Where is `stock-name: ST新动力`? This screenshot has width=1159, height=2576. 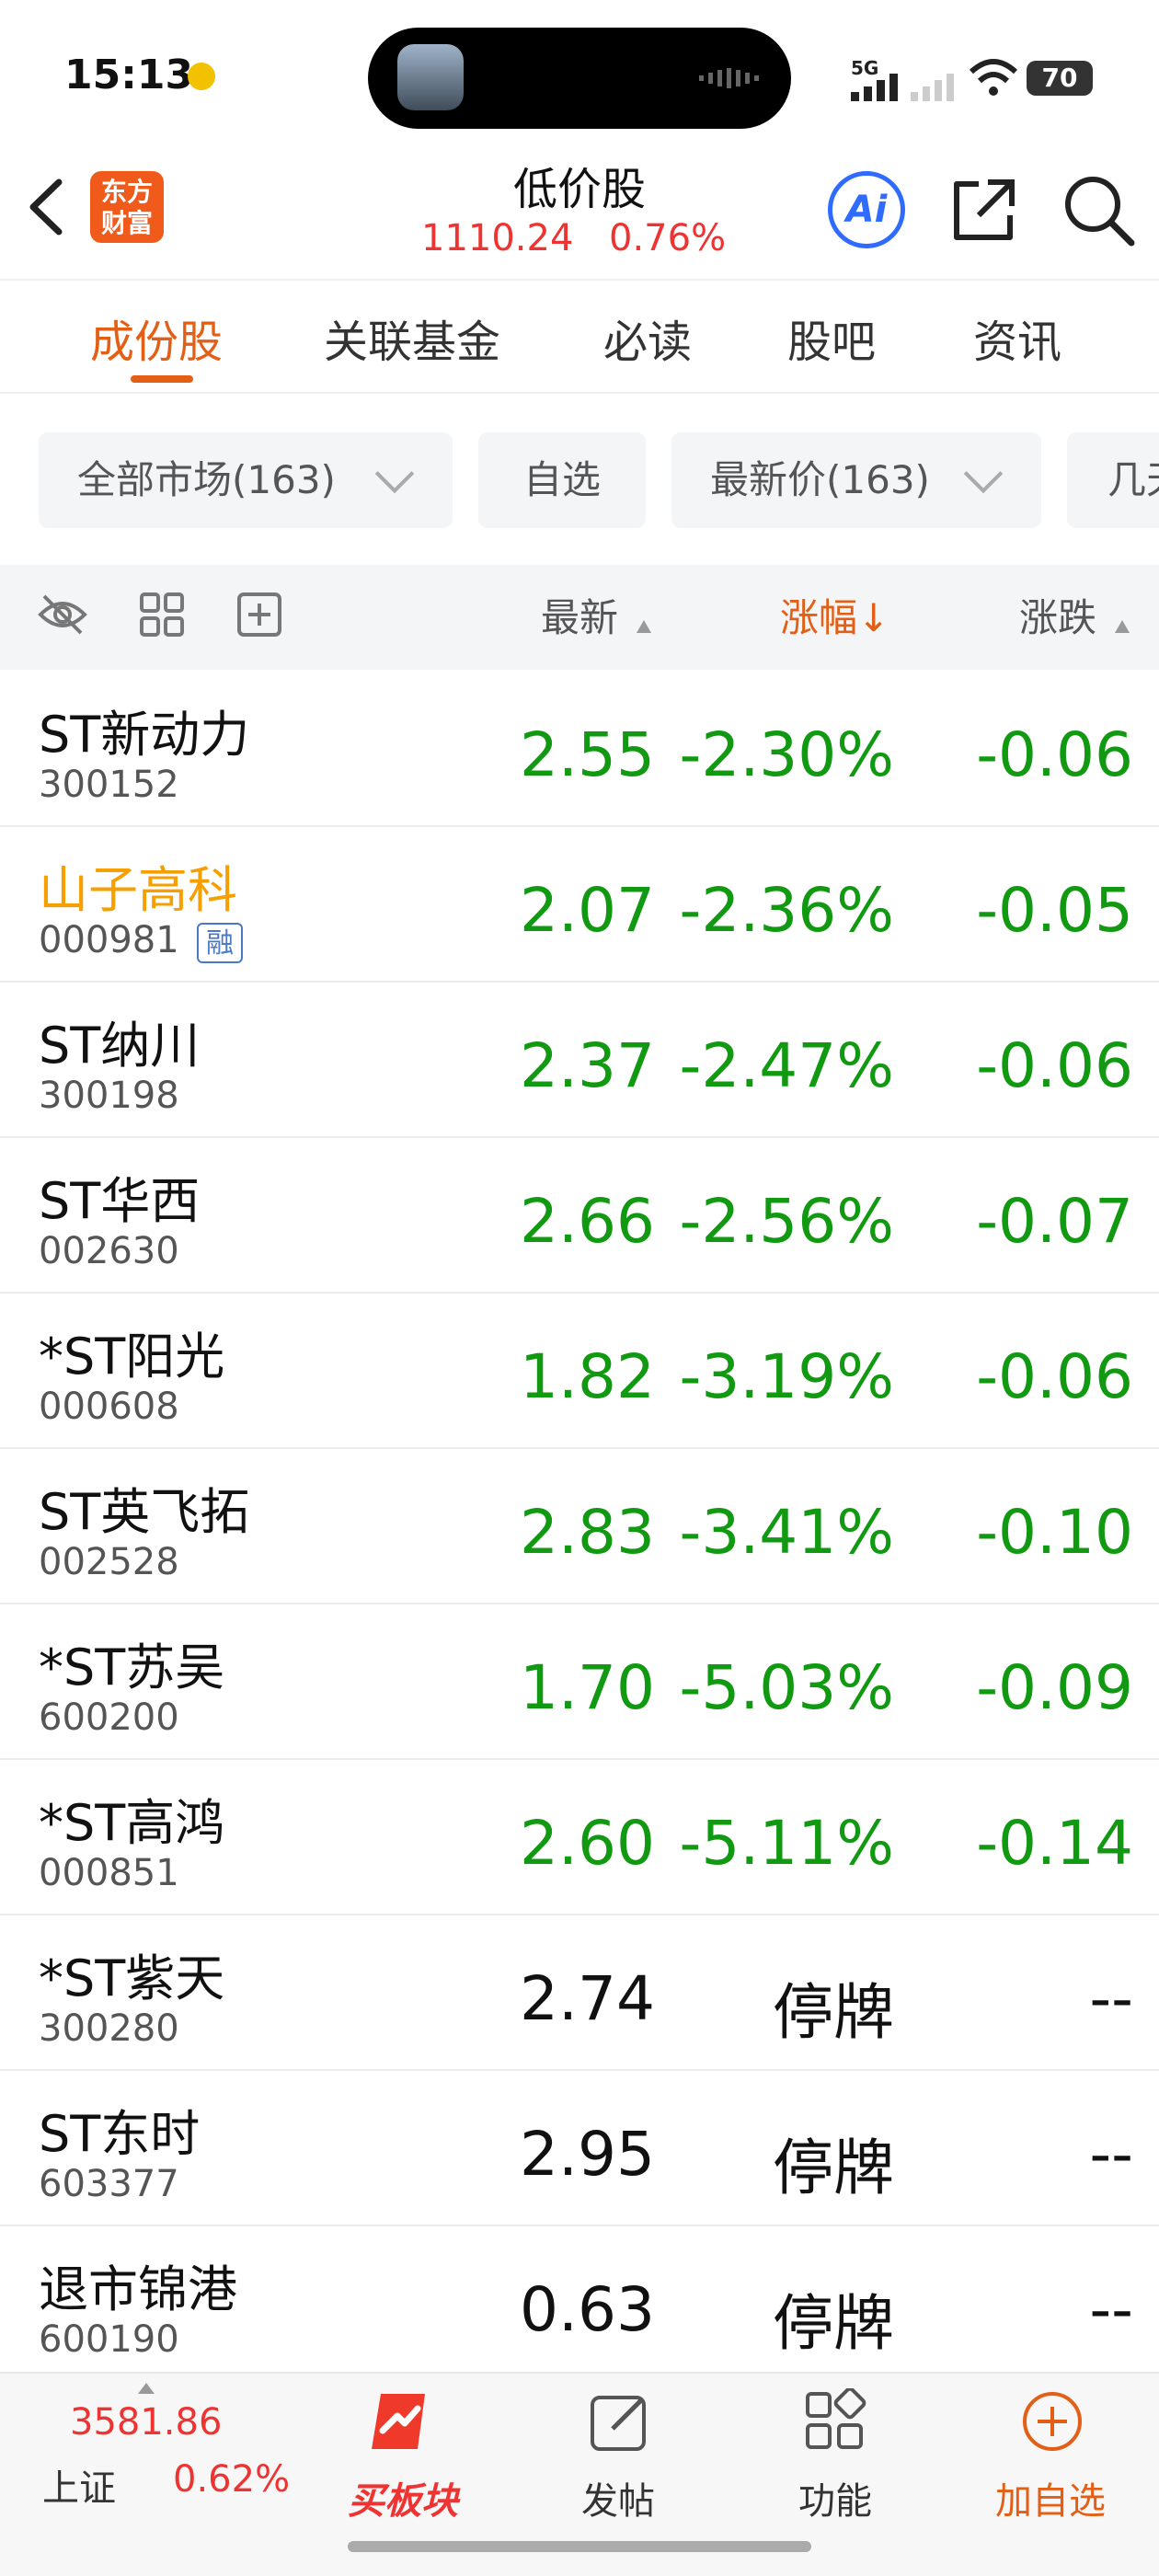 stock-name: ST新动力 is located at coordinates (144, 735).